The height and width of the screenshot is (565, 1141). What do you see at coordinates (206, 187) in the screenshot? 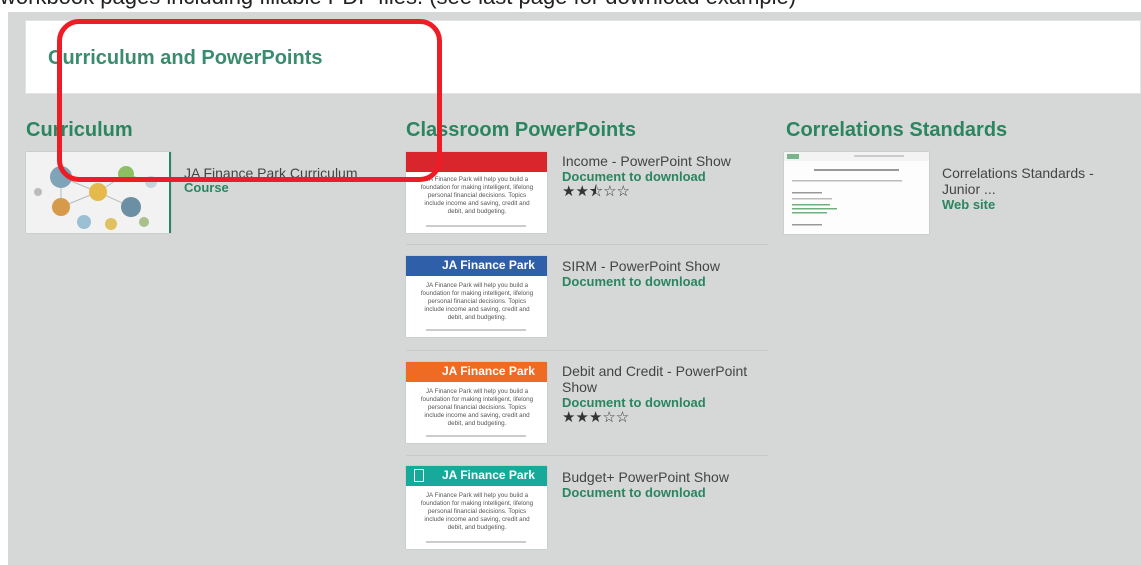
I see `curriculum-item-type: Course` at bounding box center [206, 187].